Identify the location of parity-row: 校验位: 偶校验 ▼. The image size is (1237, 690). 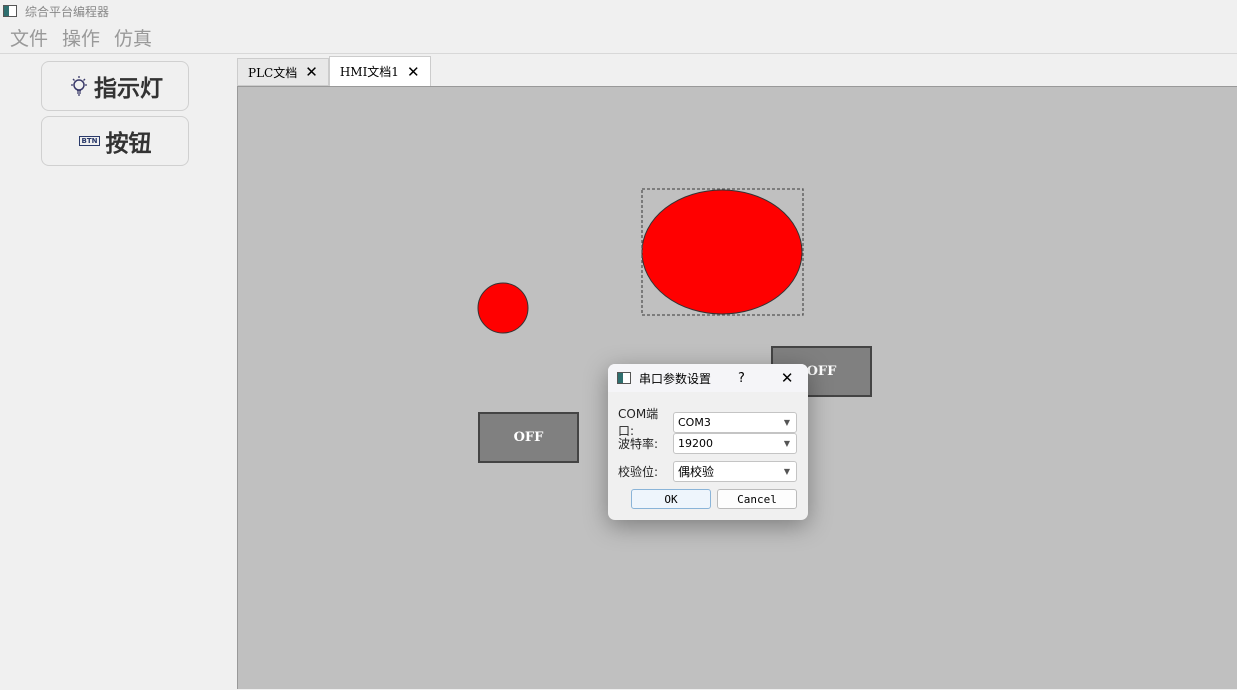
(707, 471).